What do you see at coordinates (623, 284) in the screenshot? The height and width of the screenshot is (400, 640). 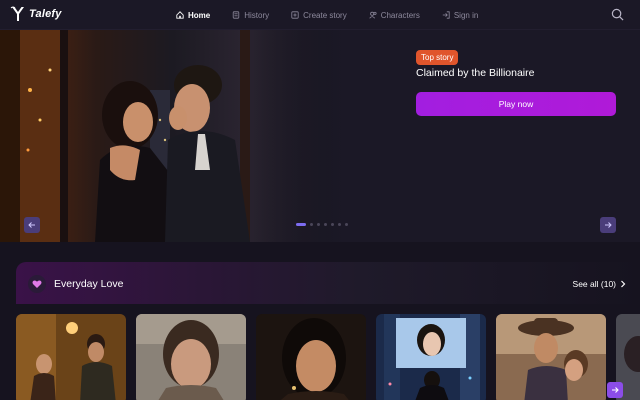 I see `chevron-right-icon` at bounding box center [623, 284].